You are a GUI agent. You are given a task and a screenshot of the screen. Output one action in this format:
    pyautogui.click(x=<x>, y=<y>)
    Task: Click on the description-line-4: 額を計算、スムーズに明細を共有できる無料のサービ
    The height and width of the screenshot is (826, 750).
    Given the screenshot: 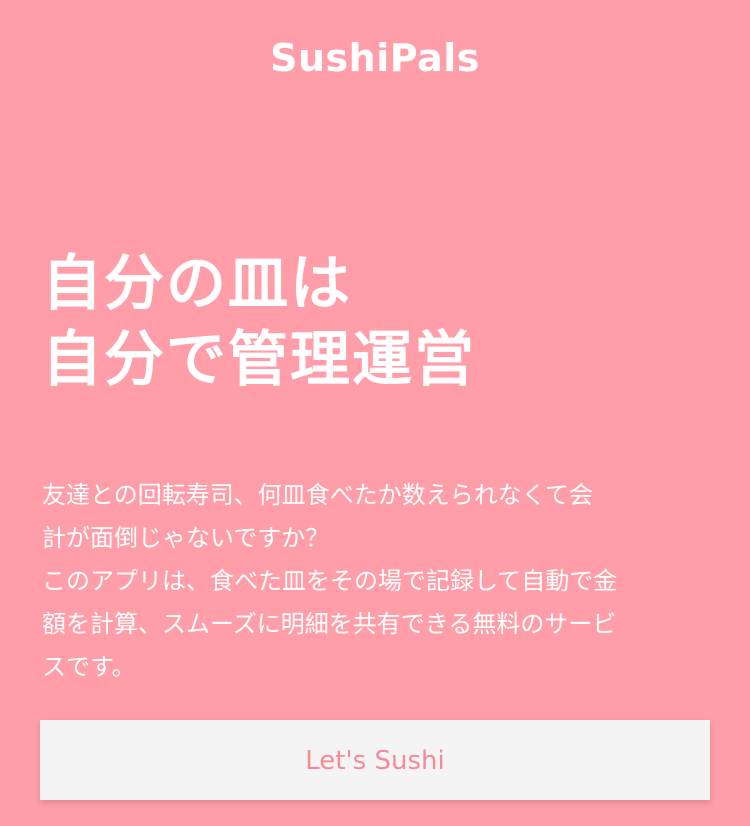 What is the action you would take?
    pyautogui.click(x=329, y=624)
    